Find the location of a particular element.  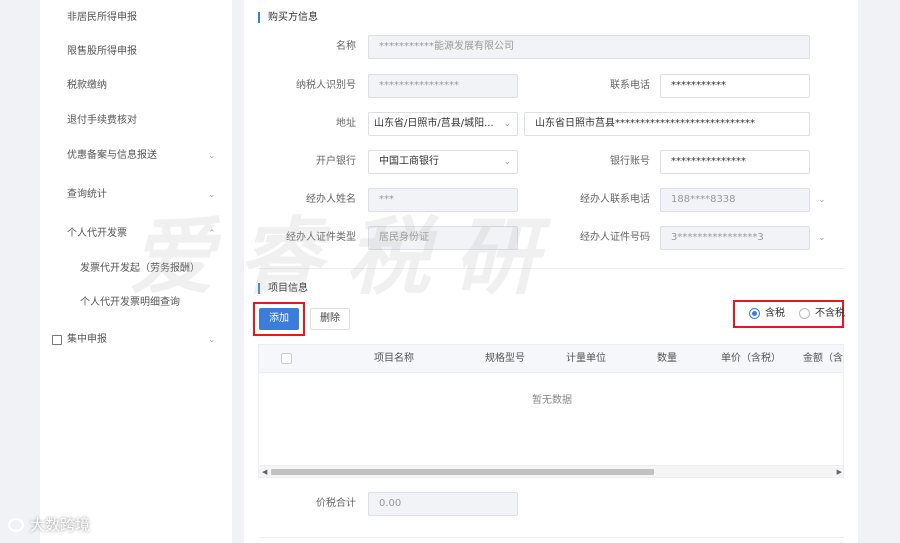

column-header: 金额（含税） is located at coordinates (823, 358).